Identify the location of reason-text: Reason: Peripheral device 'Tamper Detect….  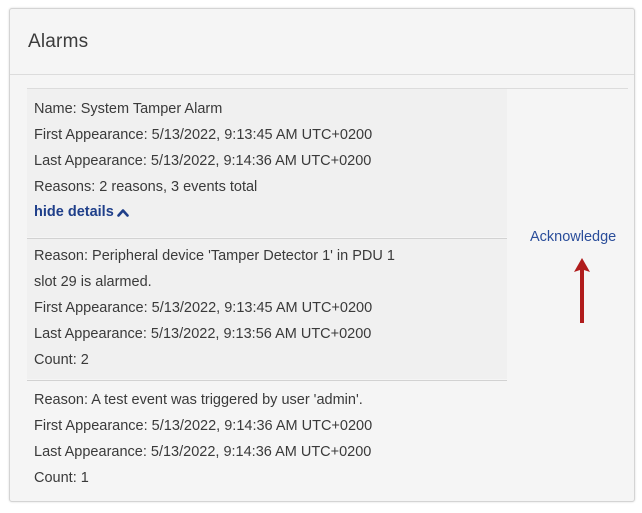
(214, 256).